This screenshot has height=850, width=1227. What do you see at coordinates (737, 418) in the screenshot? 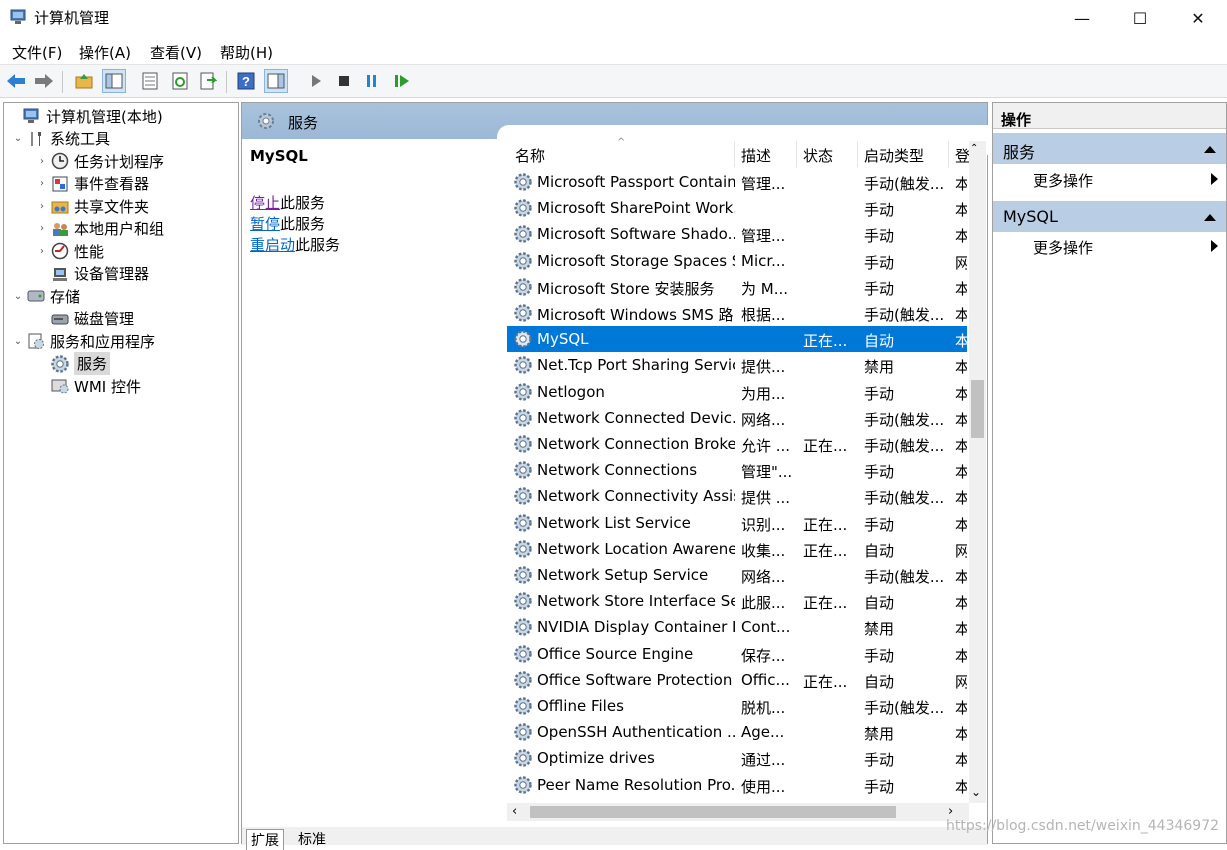
I see `service-row: Network Connected Devic... 网络... 手动(触发... 本` at bounding box center [737, 418].